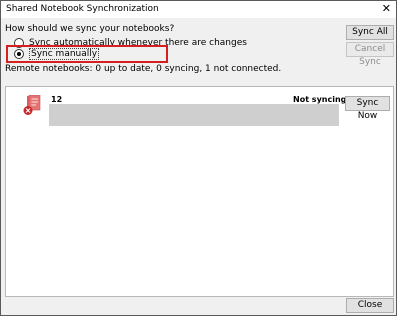 The image size is (397, 316). I want to click on notebook-status: Not syncing., so click(321, 99).